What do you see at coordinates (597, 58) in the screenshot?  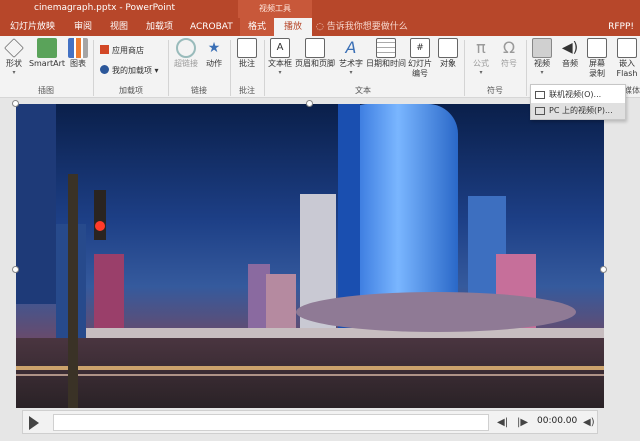 I see `screen-recording-button: 屏幕 录制` at bounding box center [597, 58].